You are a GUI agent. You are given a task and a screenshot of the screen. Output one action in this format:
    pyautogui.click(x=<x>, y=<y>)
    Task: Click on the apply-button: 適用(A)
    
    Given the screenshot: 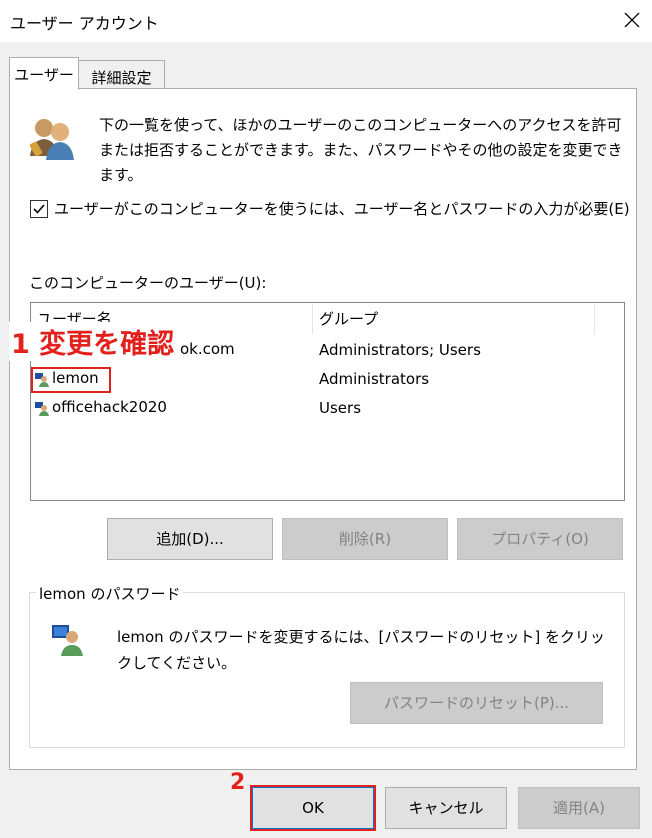 What is the action you would take?
    pyautogui.click(x=579, y=808)
    